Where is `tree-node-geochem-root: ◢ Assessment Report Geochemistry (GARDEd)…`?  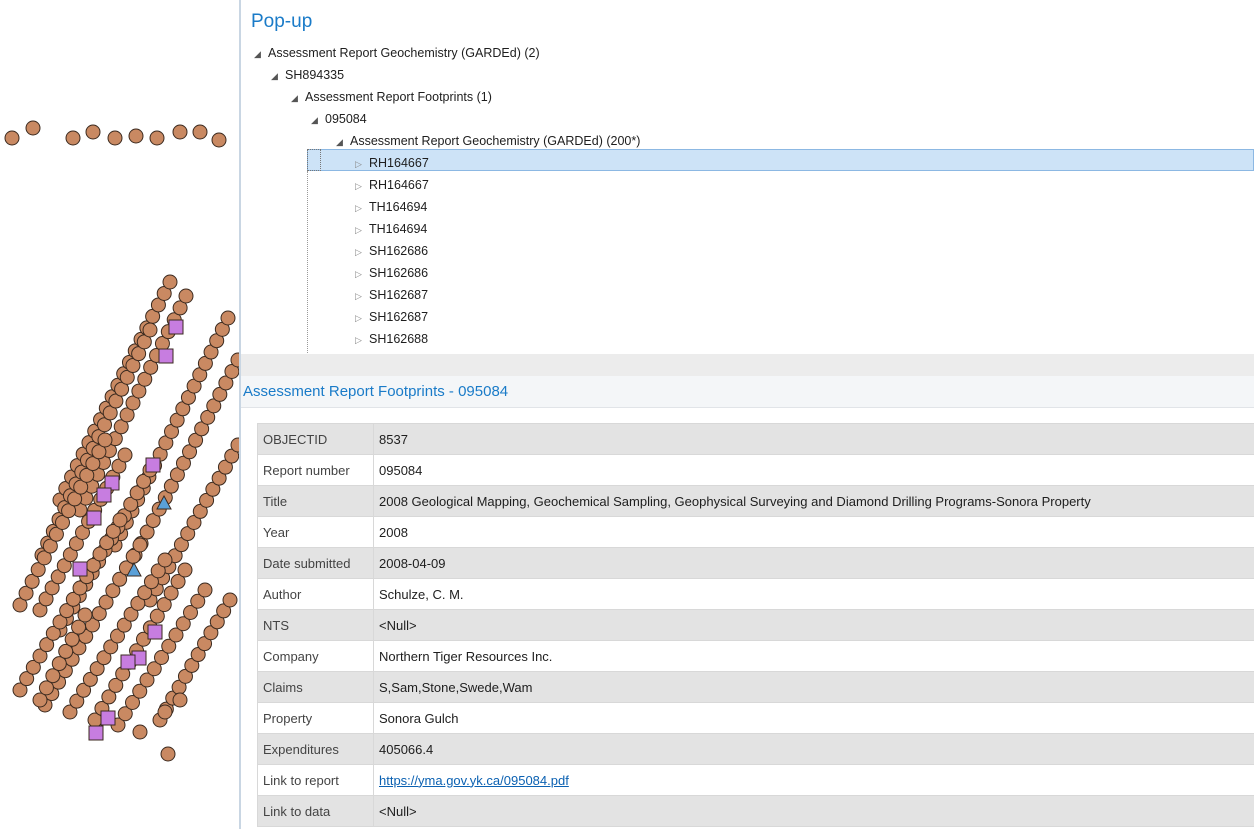 tree-node-geochem-root: ◢ Assessment Report Geochemistry (GARDEd)… is located at coordinates (397, 53).